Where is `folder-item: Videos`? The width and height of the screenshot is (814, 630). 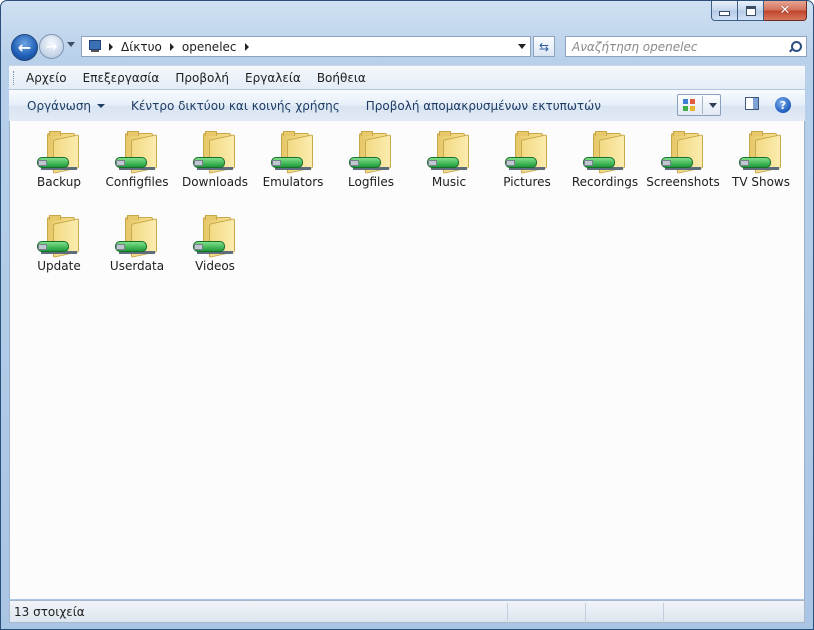
folder-item: Videos is located at coordinates (215, 241).